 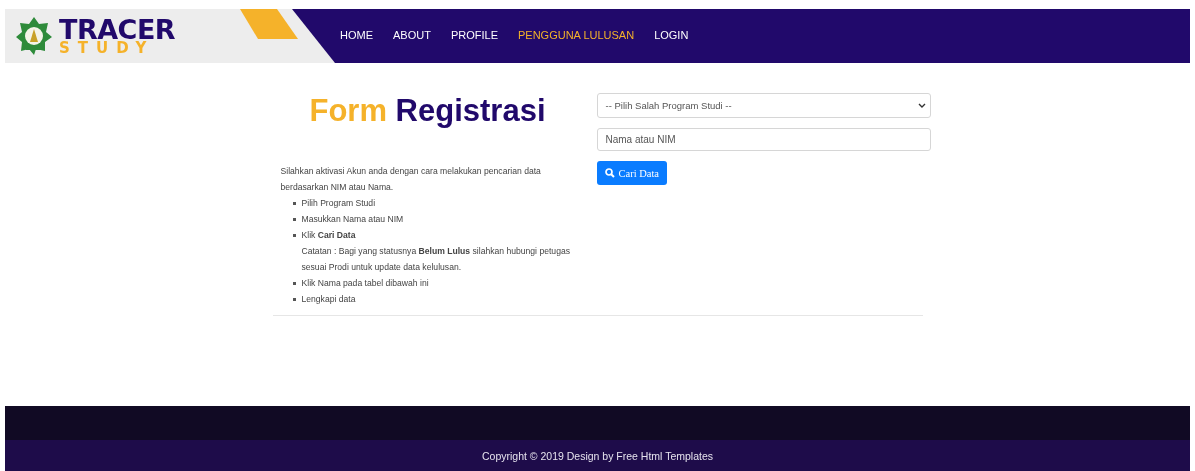 What do you see at coordinates (597, 455) in the screenshot?
I see `copyright-text: Copyright © 2019 Design by Free Html Templates` at bounding box center [597, 455].